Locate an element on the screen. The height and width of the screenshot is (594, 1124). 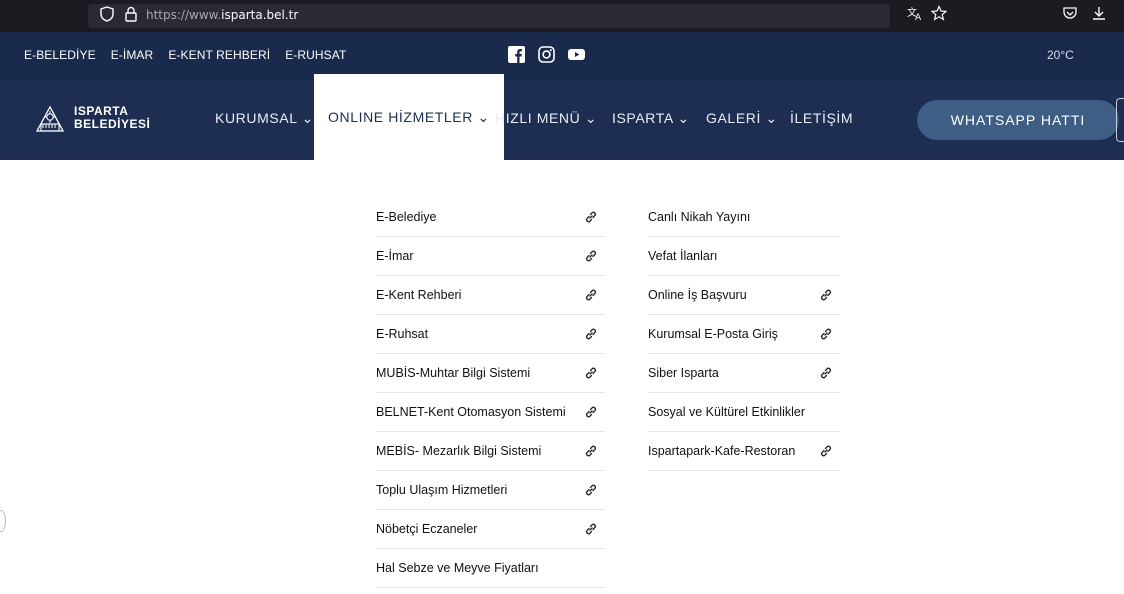
menu-item-label: E-İmar is located at coordinates (395, 256).